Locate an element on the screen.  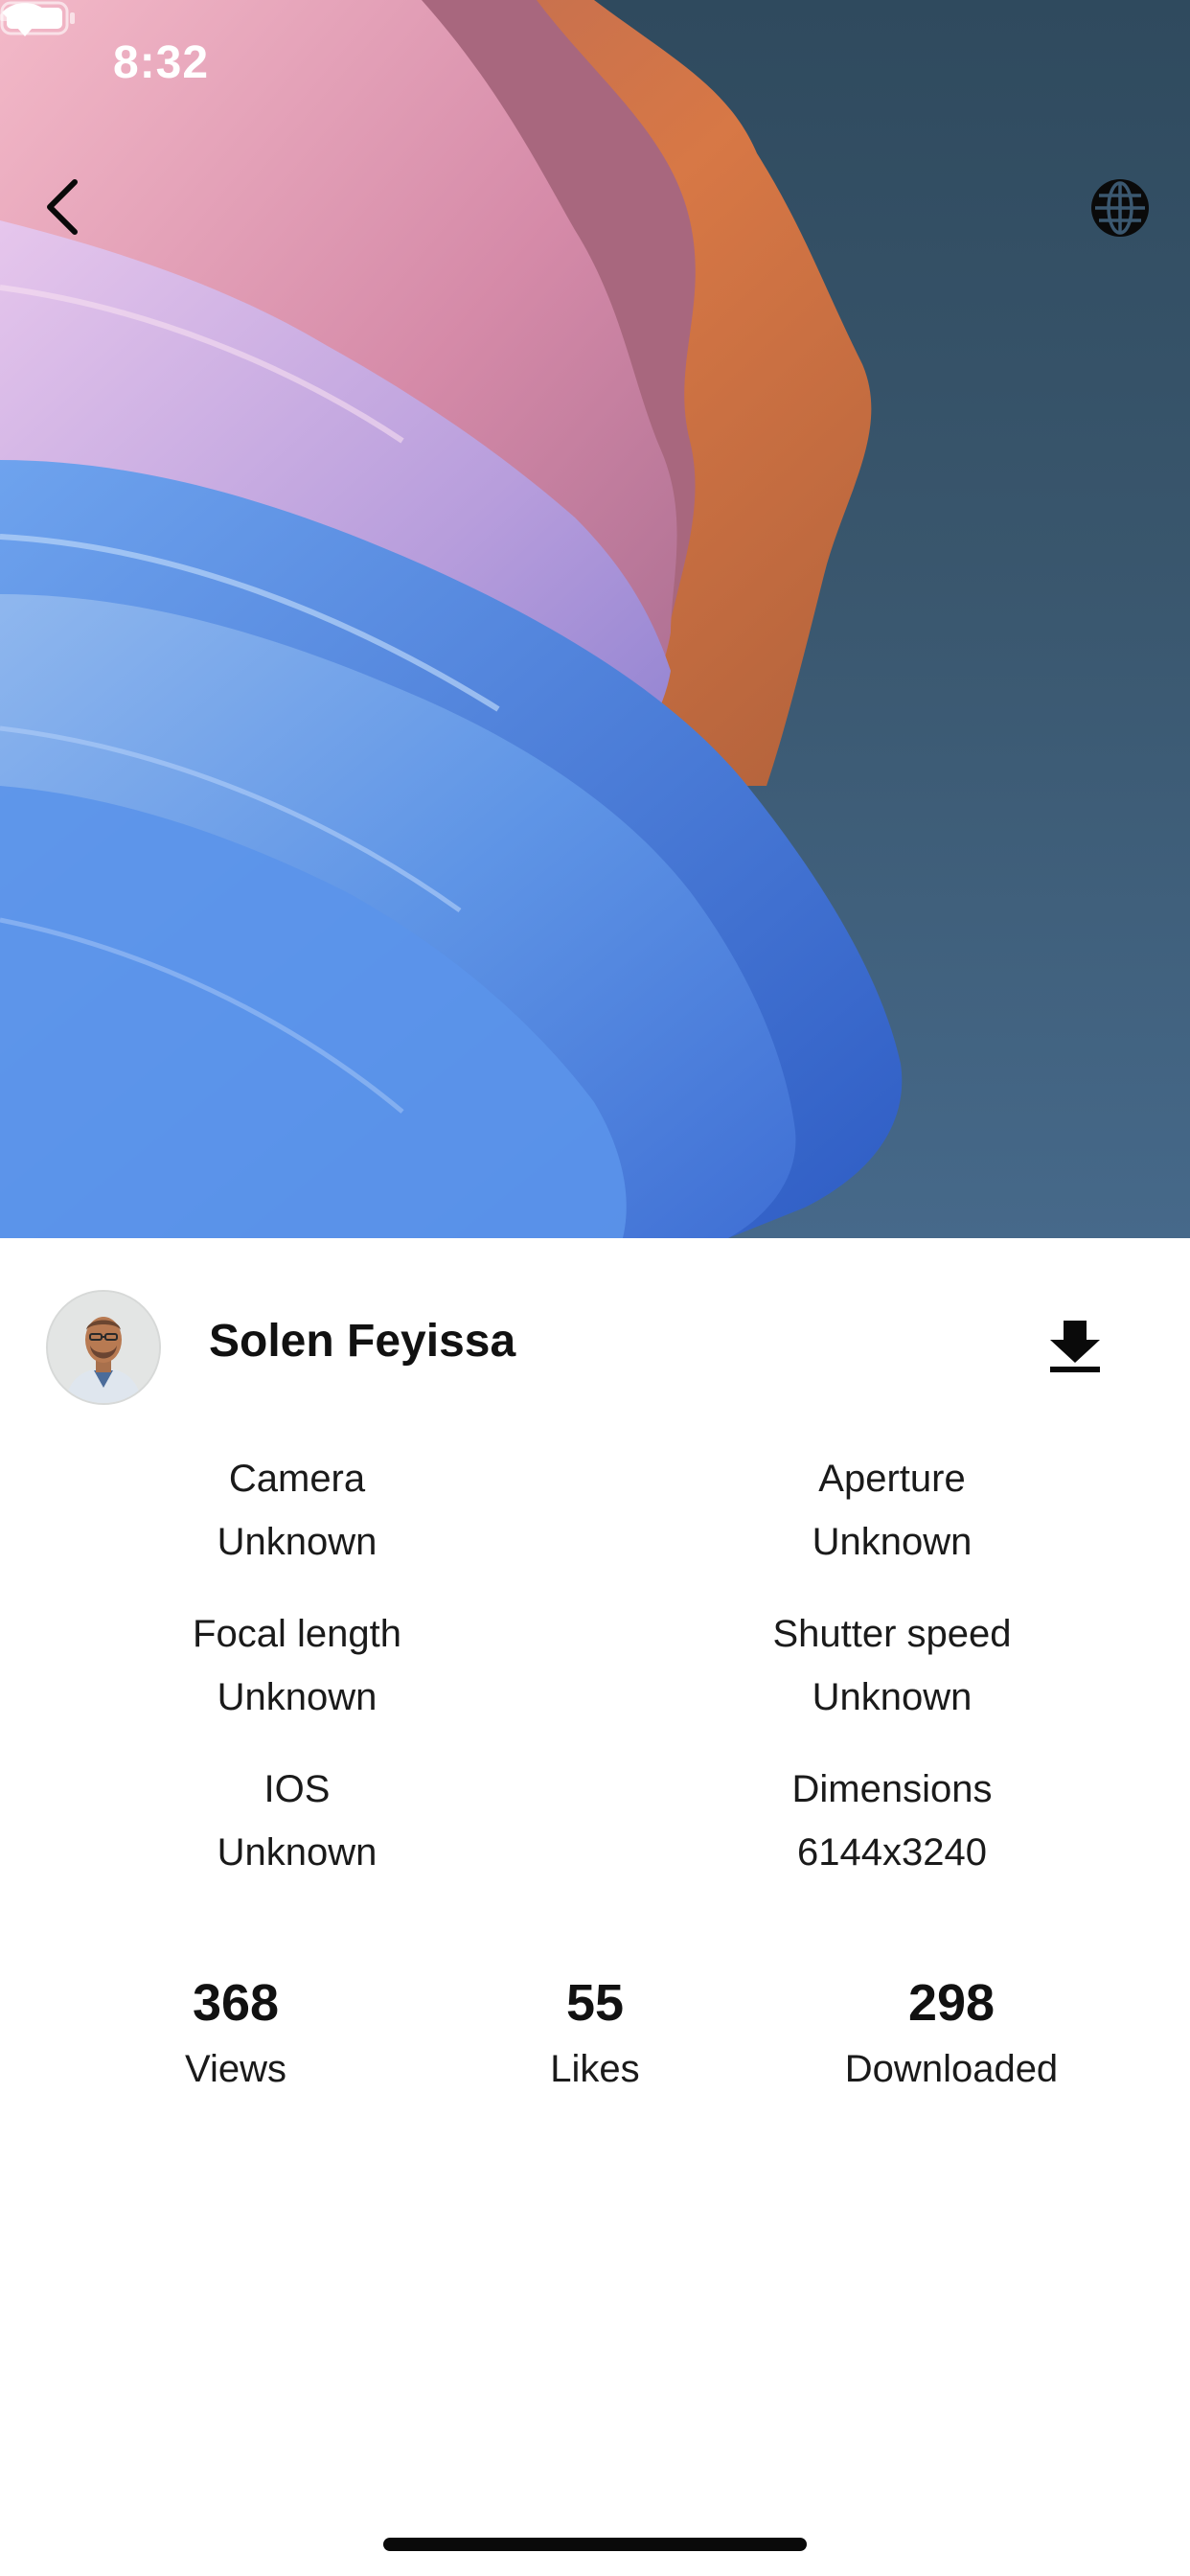
download-icon is located at coordinates (1075, 1346).